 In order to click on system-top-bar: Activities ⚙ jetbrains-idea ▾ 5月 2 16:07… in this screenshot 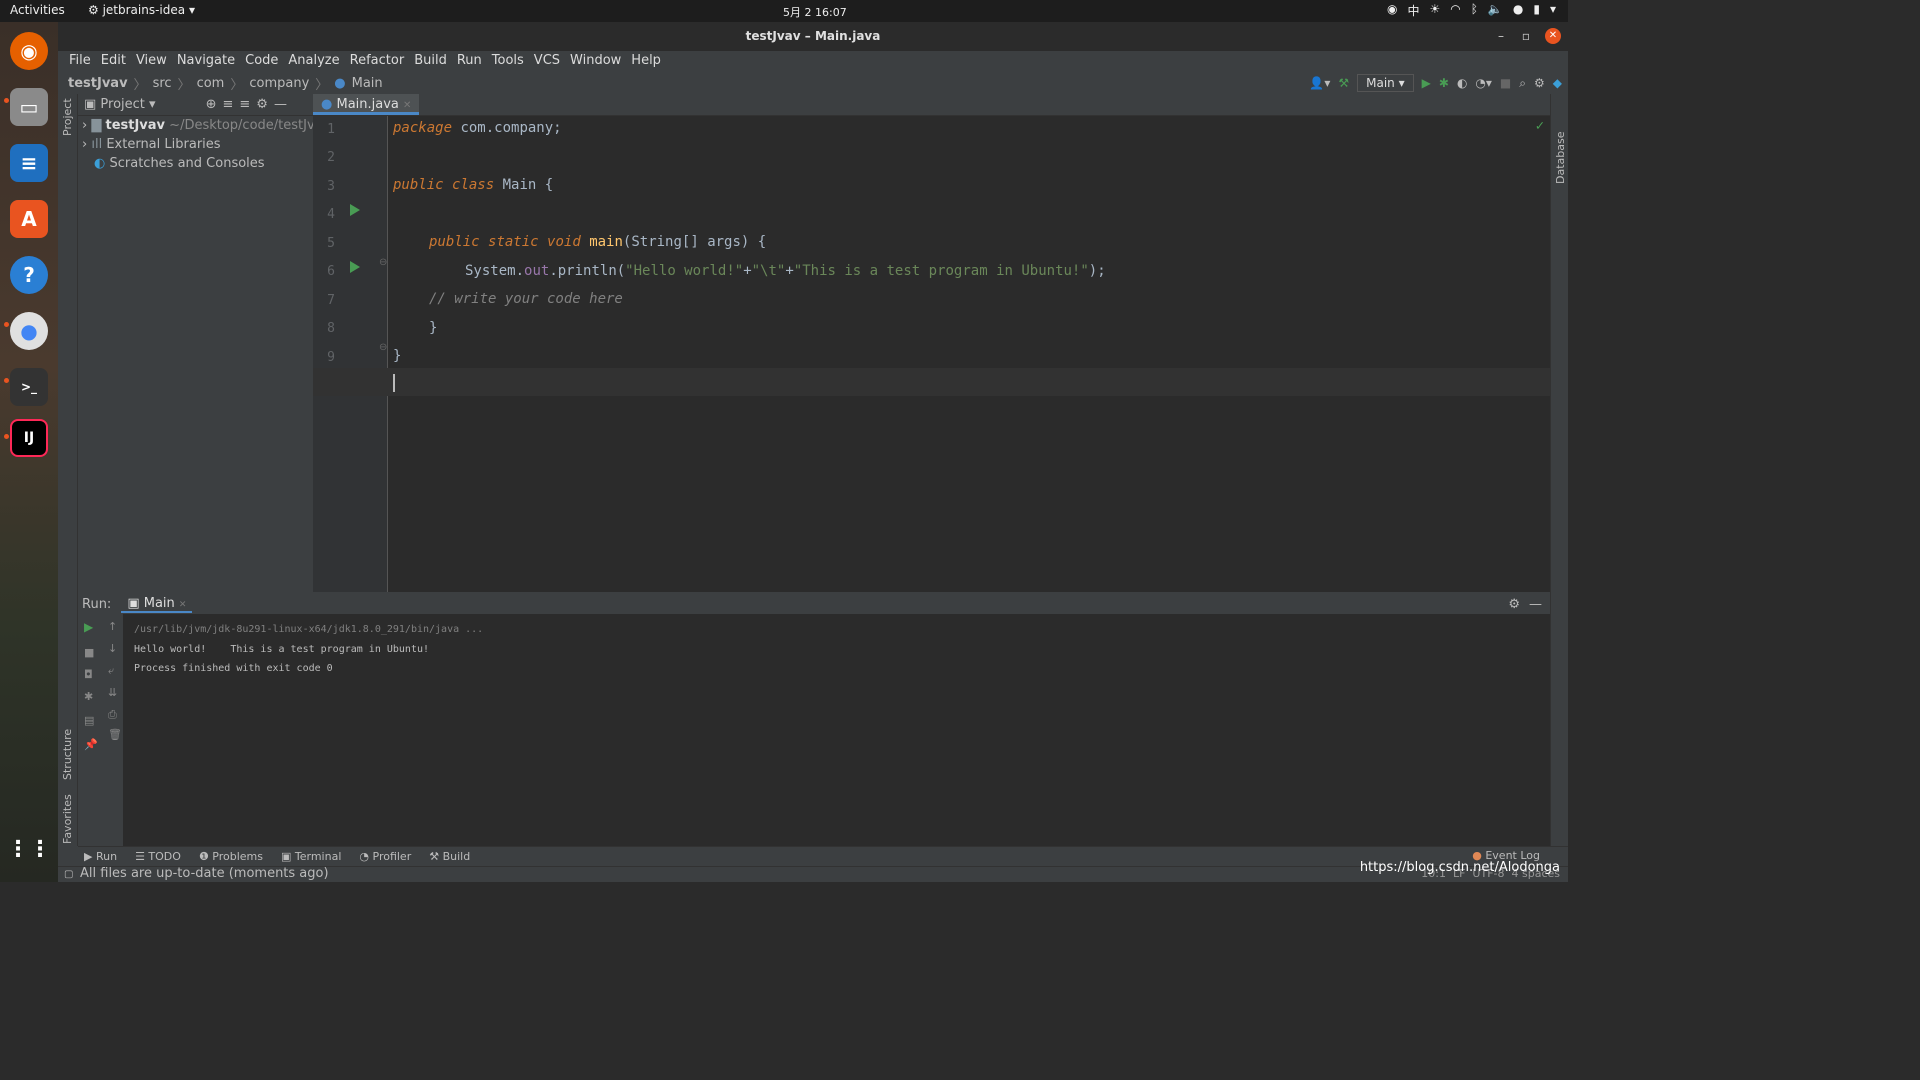, I will do `click(784, 11)`.